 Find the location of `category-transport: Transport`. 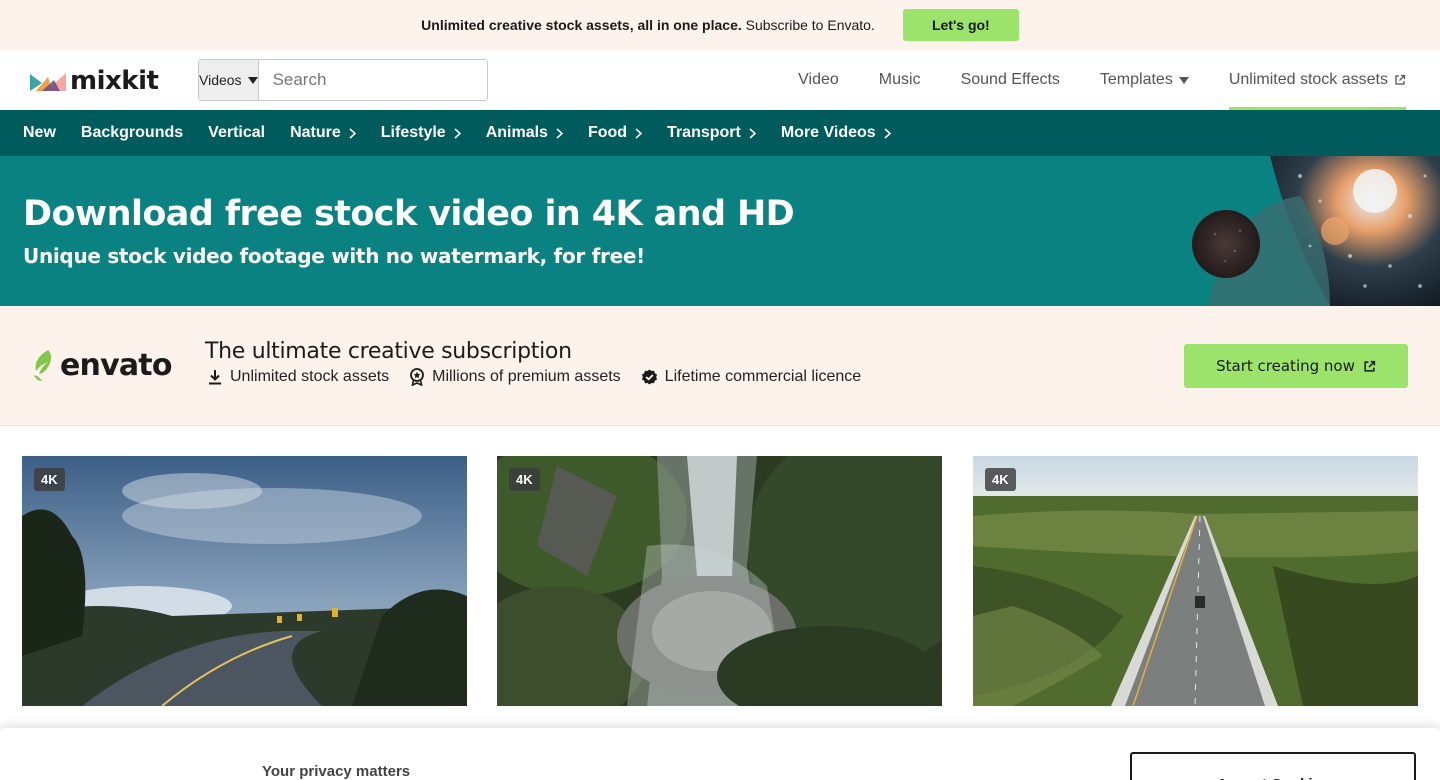

category-transport: Transport is located at coordinates (711, 133).